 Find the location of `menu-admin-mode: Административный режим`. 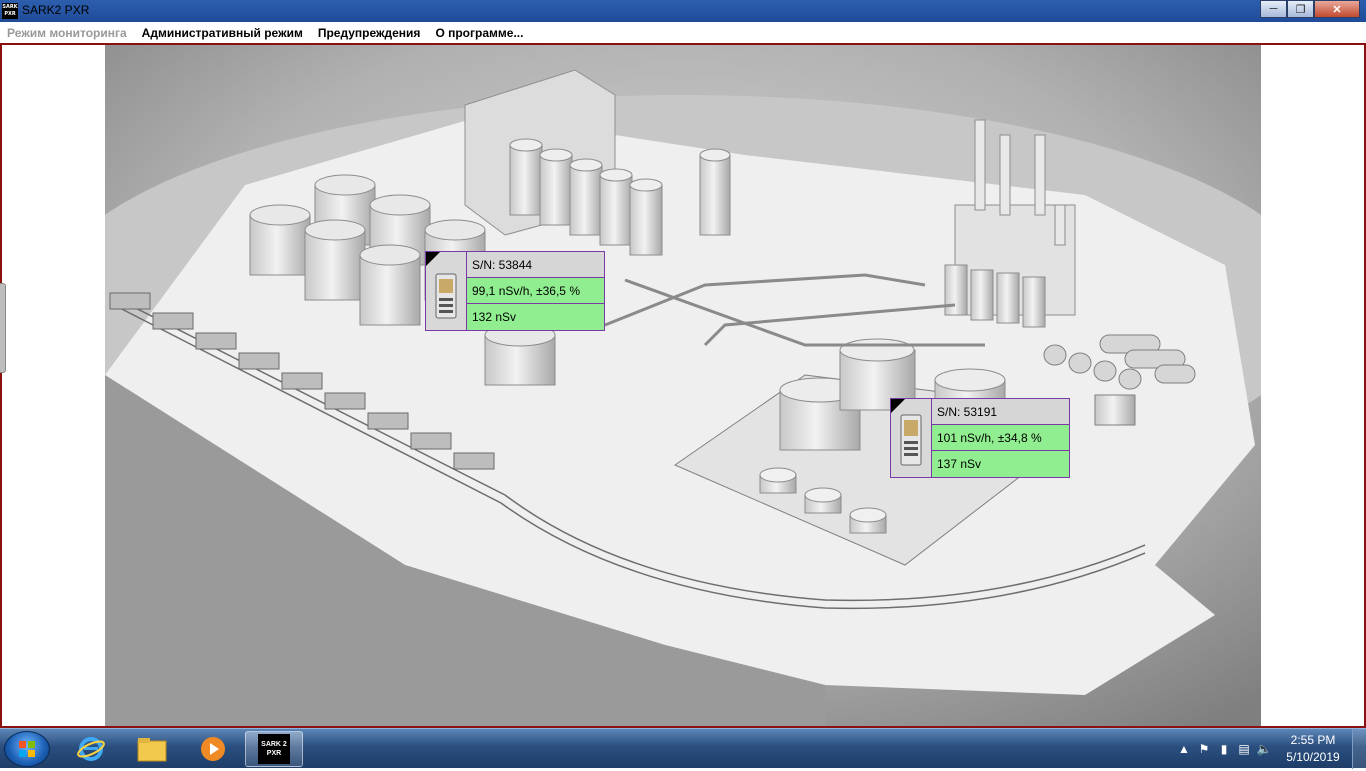

menu-admin-mode: Административный режим is located at coordinates (222, 33).